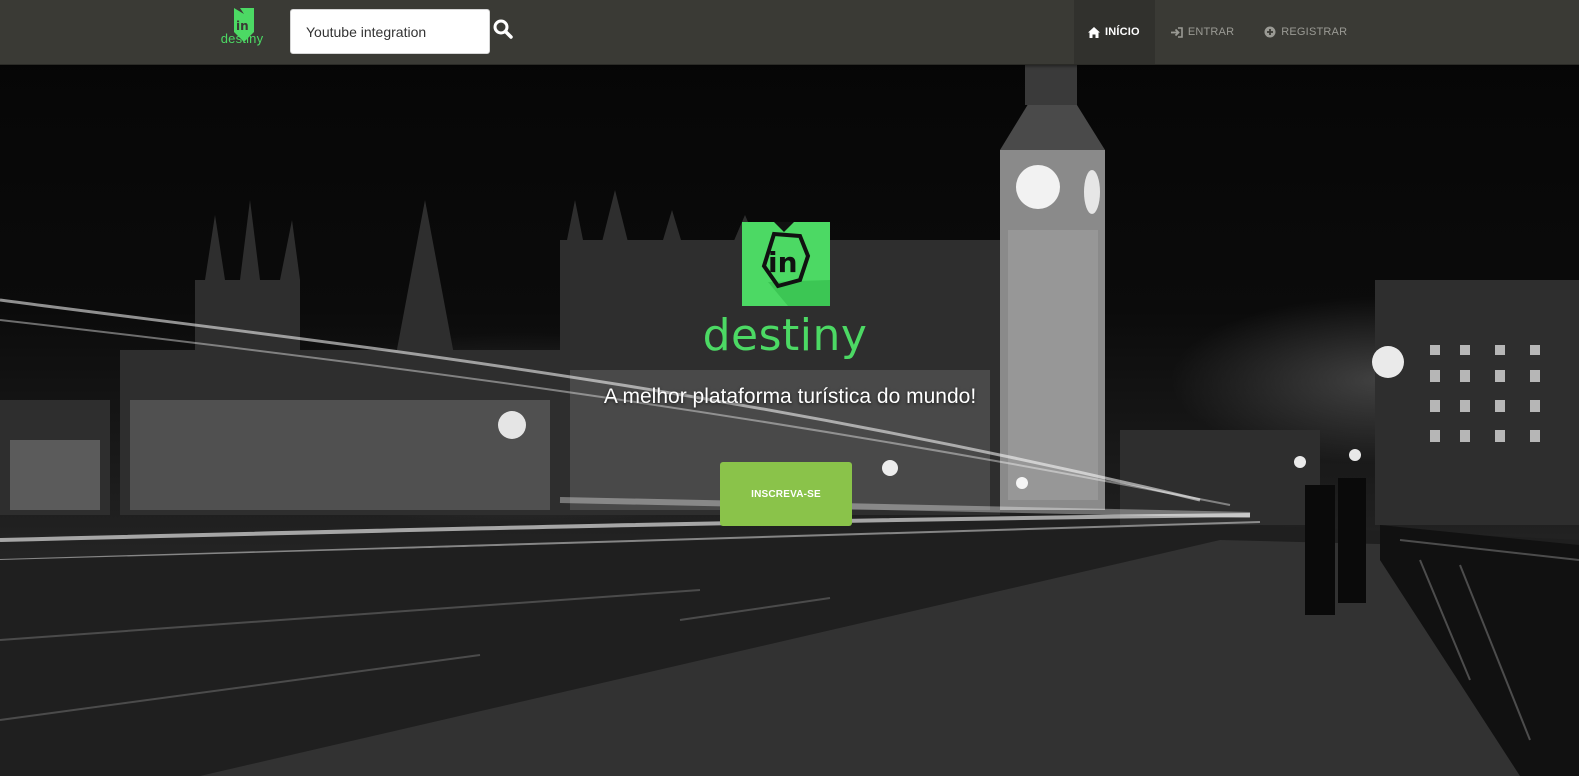  I want to click on nav-item-label: INÍCIO, so click(1122, 32).